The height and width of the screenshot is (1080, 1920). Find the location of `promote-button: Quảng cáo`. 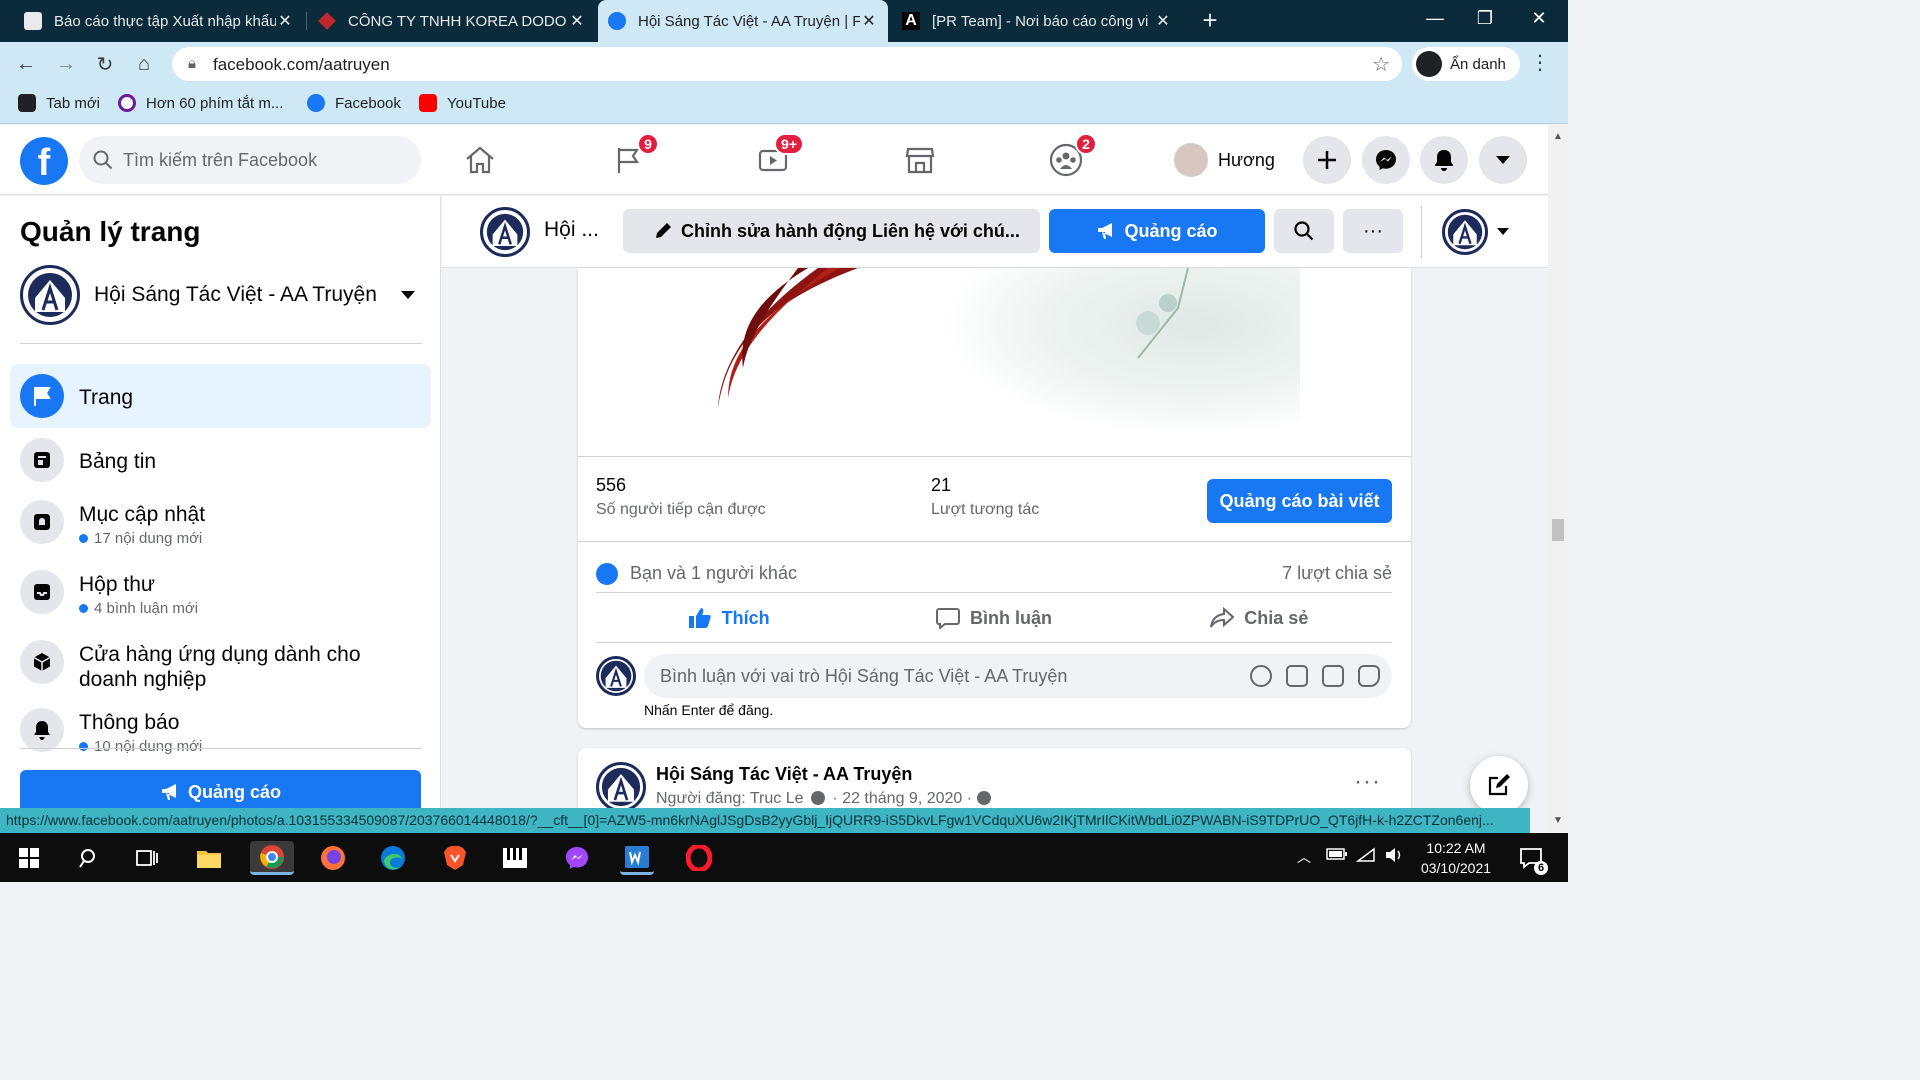

promote-button: Quảng cáo is located at coordinates (1157, 231).